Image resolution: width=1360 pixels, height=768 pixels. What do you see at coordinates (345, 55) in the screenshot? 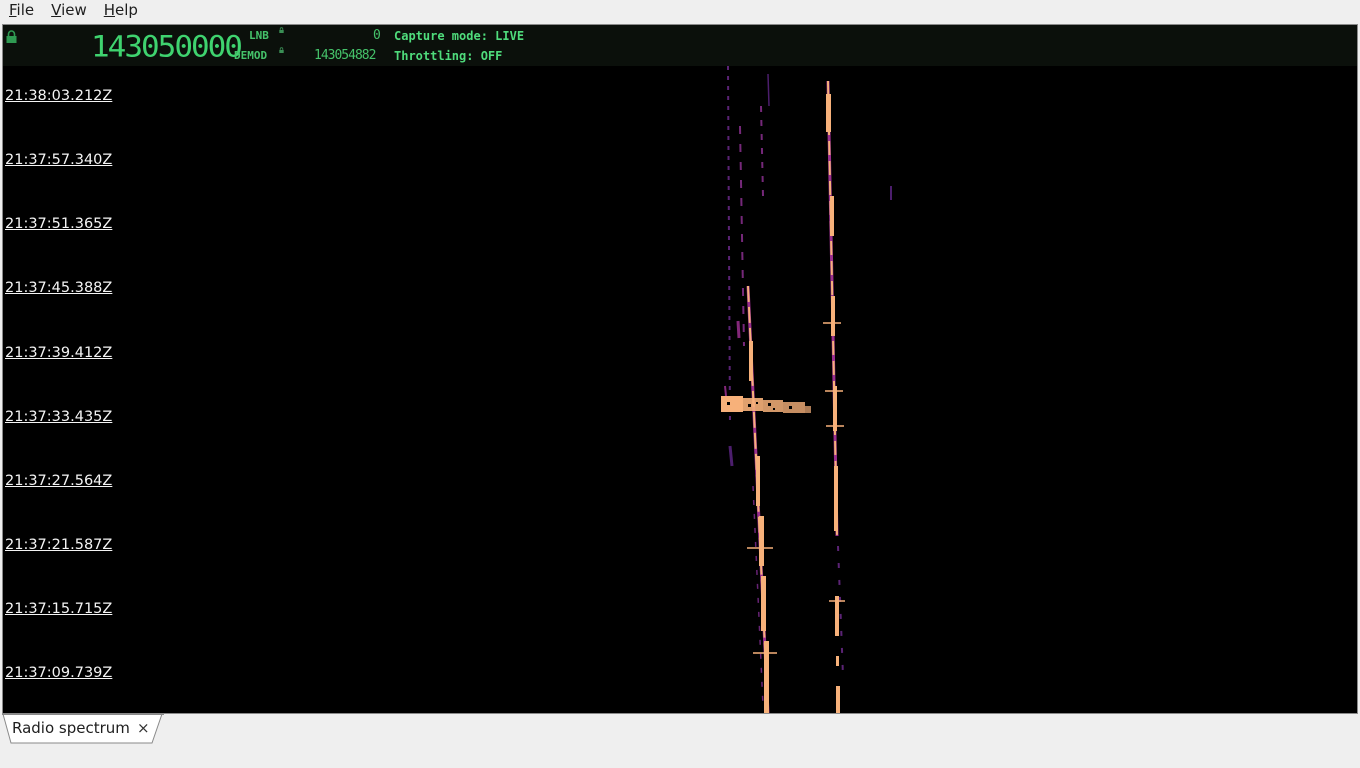
I see `demod-value: 143054882` at bounding box center [345, 55].